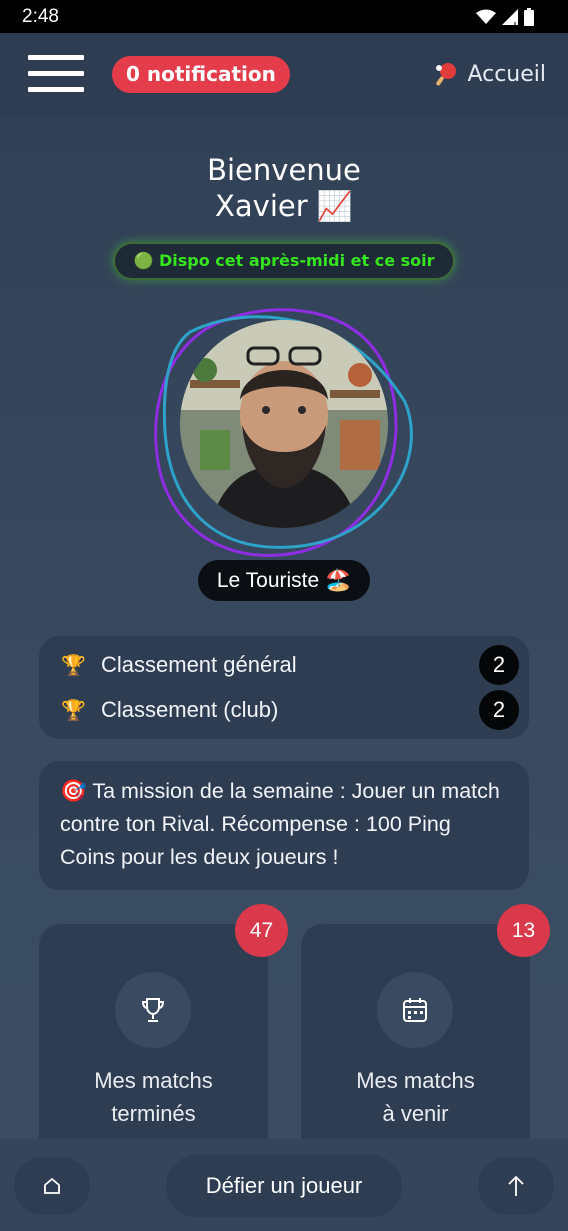  I want to click on status-time: 2:48, so click(40, 16).